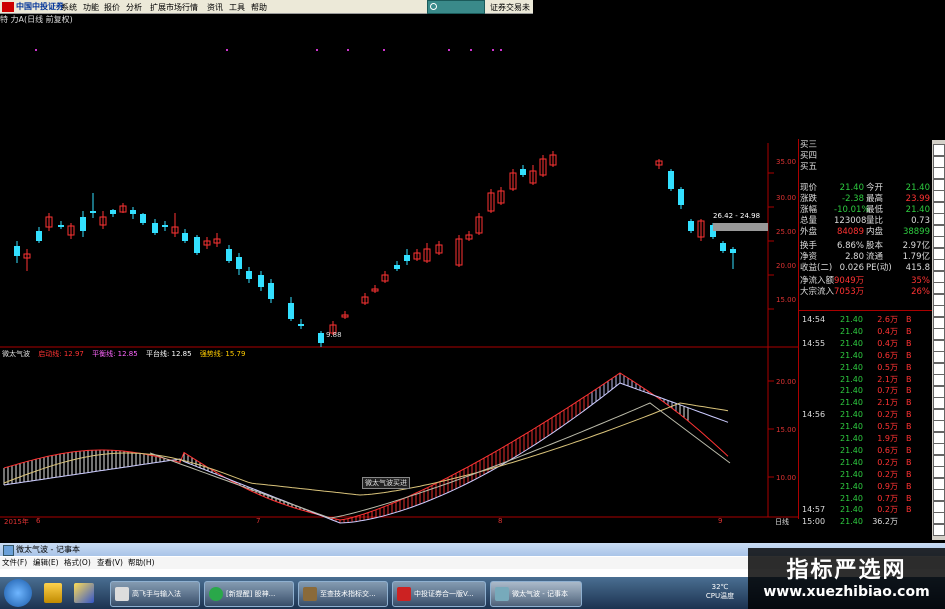  What do you see at coordinates (720, 592) in the screenshot?
I see `cpu-temperature: 32℃ CPU温度` at bounding box center [720, 592].